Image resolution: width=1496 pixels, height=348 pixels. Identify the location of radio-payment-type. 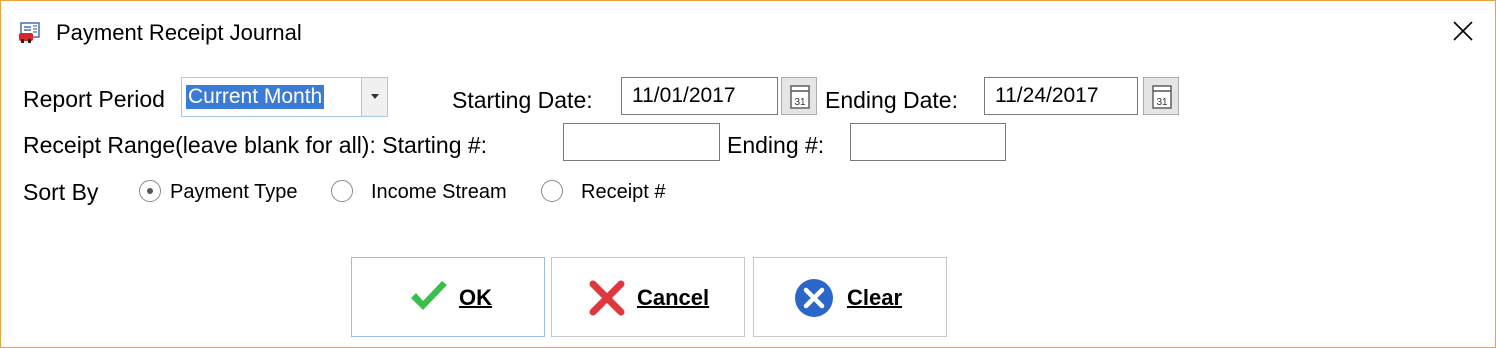
(150, 191).